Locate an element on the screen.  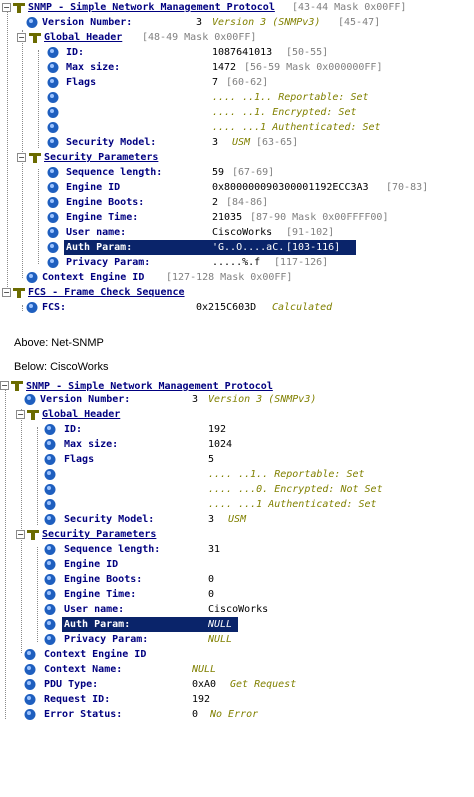
sequence-length-row: Sequence length: 59 [67-69] is located at coordinates (237, 172).